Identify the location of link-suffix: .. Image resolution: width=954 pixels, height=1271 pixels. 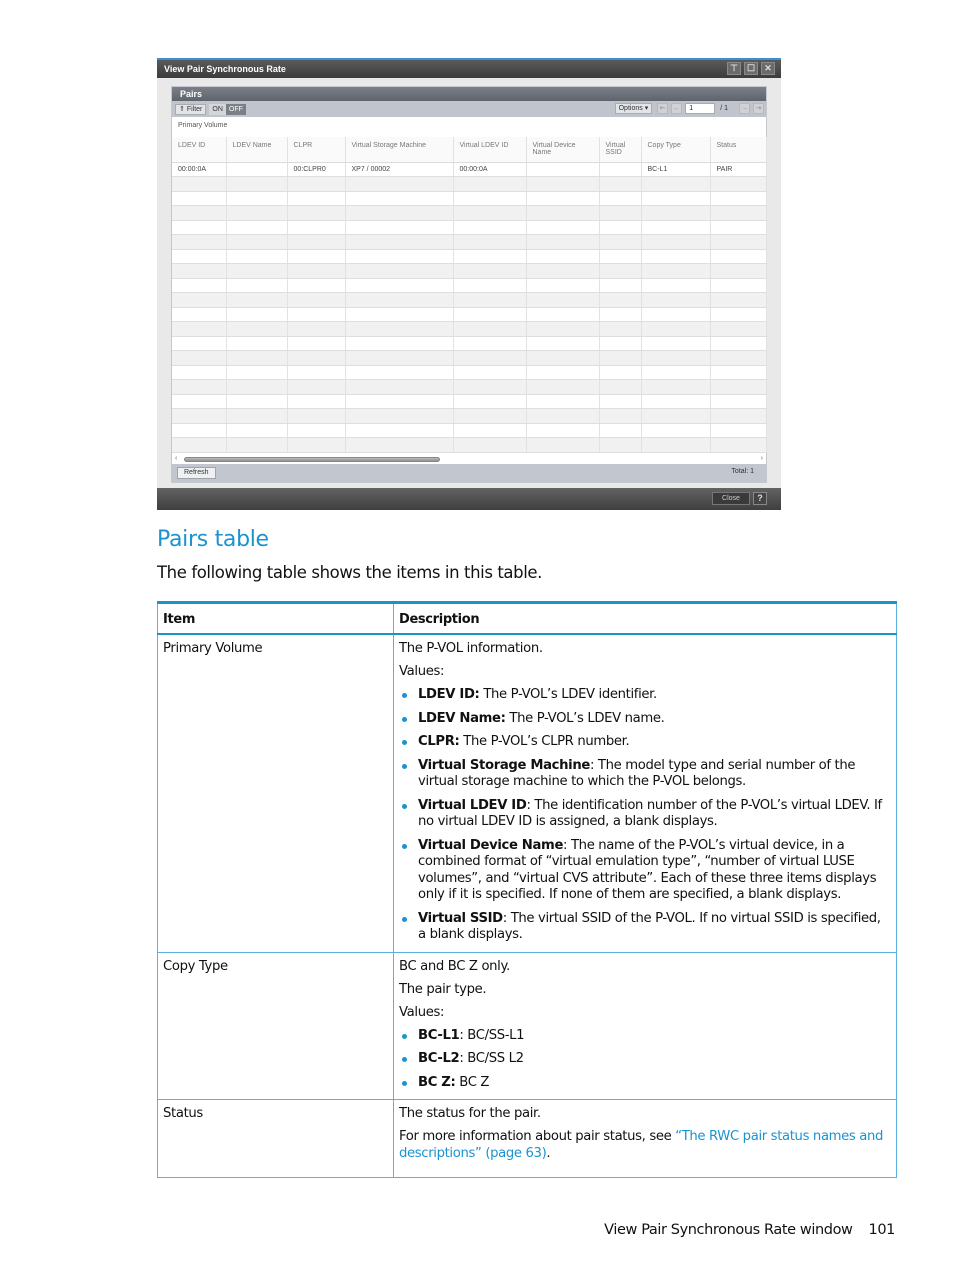
(548, 1153).